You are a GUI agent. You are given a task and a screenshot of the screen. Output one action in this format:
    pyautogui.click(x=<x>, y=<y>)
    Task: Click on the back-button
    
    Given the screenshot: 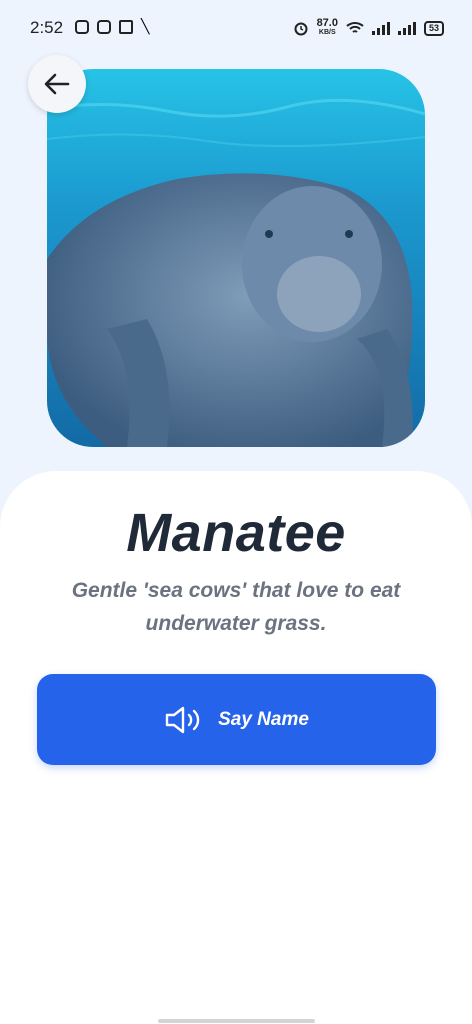 What is the action you would take?
    pyautogui.click(x=57, y=84)
    